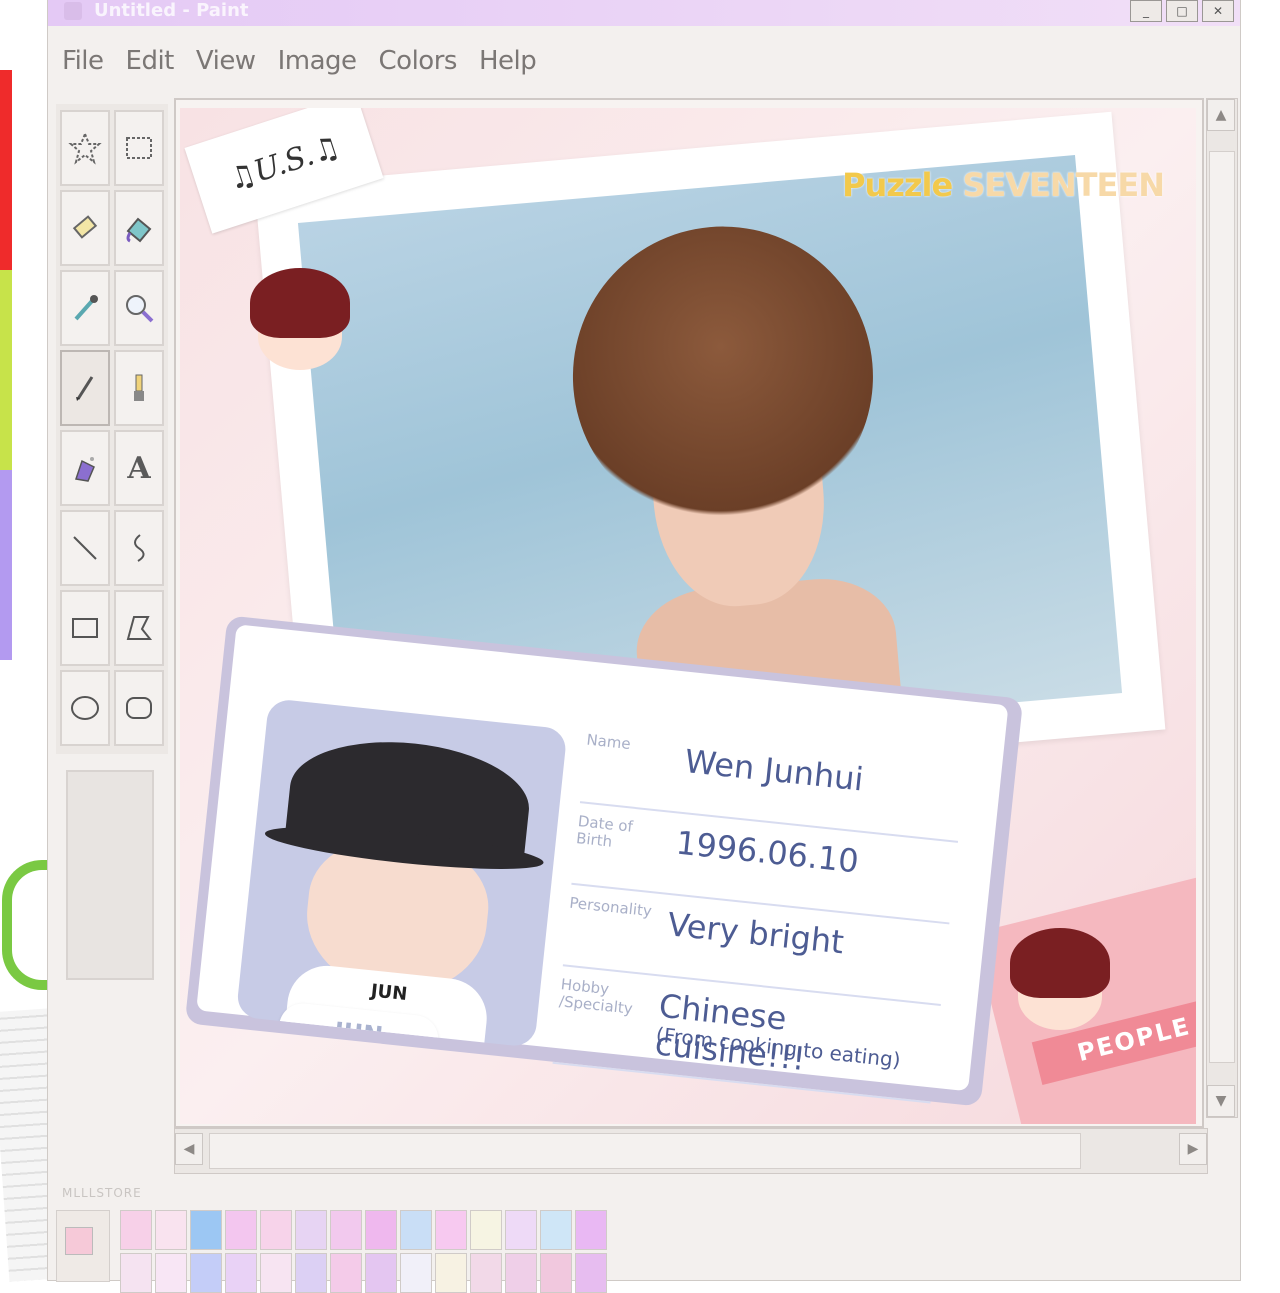  I want to click on arrow-down-icon: ▼, so click(1221, 1101).